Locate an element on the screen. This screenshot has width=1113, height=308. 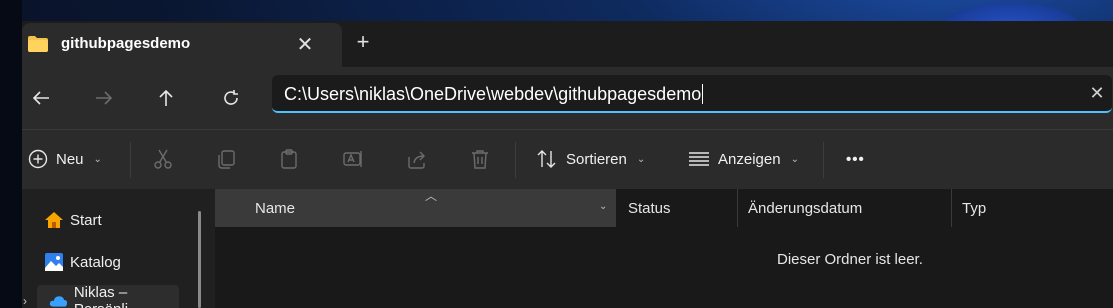
add-circle-icon is located at coordinates (38, 159).